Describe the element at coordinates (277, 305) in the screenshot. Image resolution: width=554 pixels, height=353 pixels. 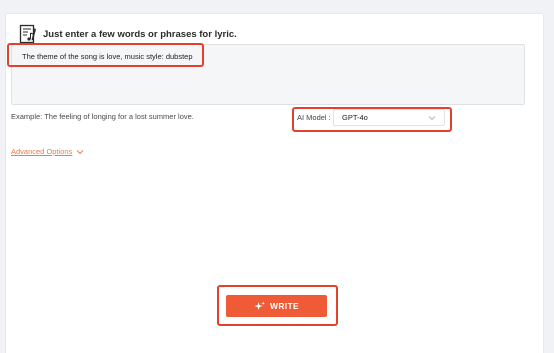
I see `write-highlight-box` at that location.